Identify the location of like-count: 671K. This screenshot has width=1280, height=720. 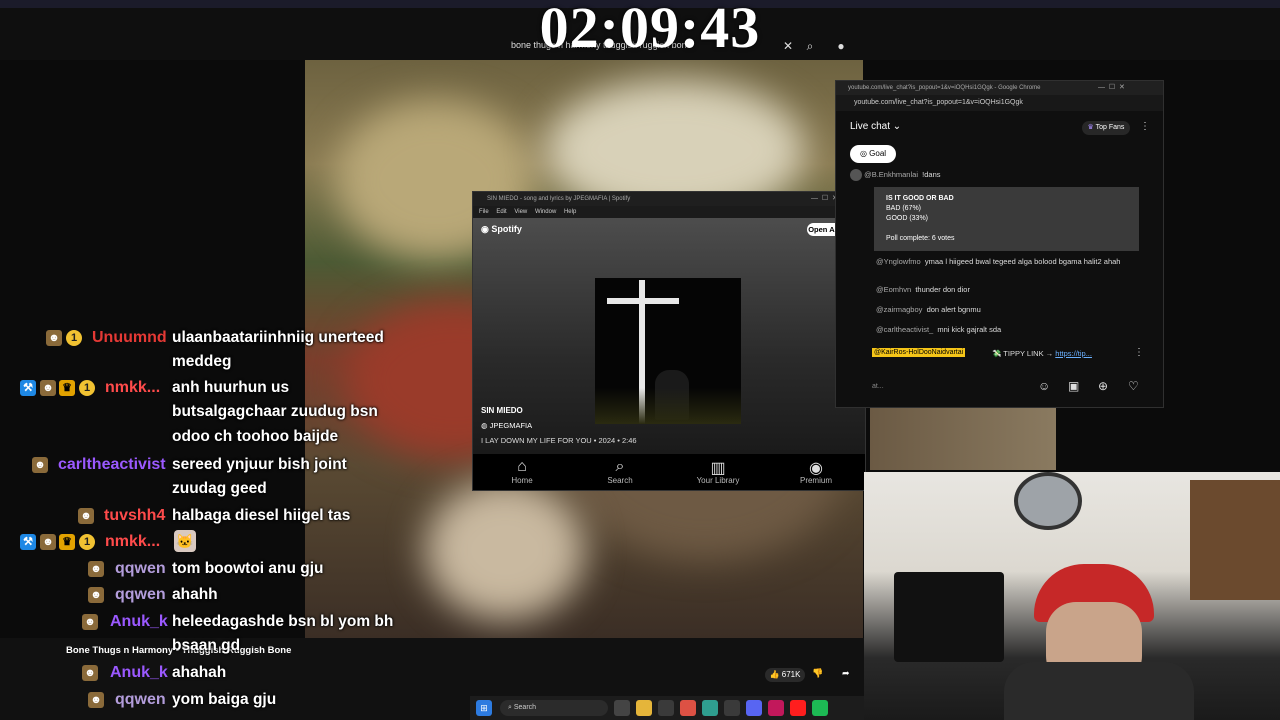
(791, 674).